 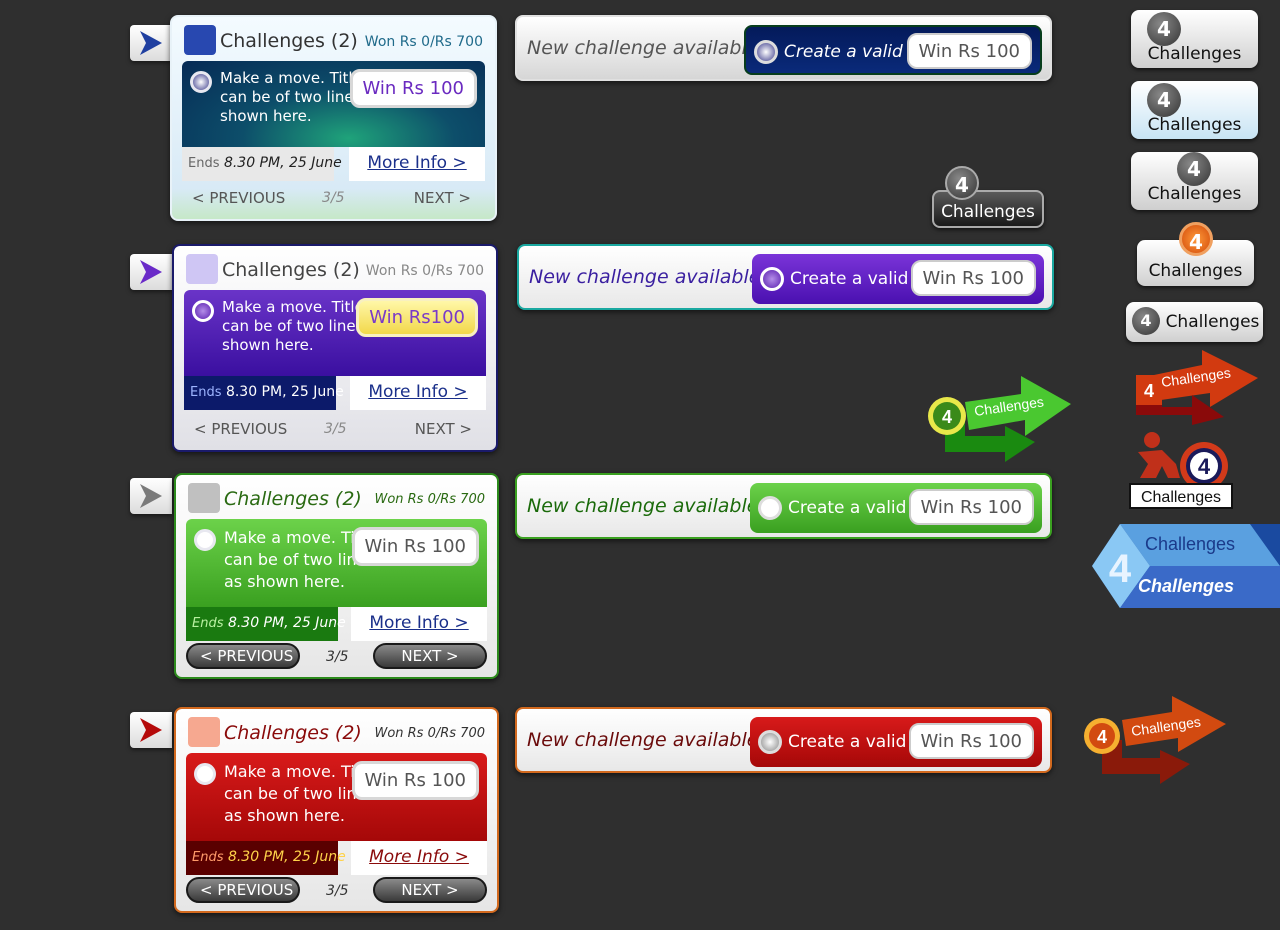 I want to click on challenges-badge-3: 4 Challenges, so click(x=1194, y=181).